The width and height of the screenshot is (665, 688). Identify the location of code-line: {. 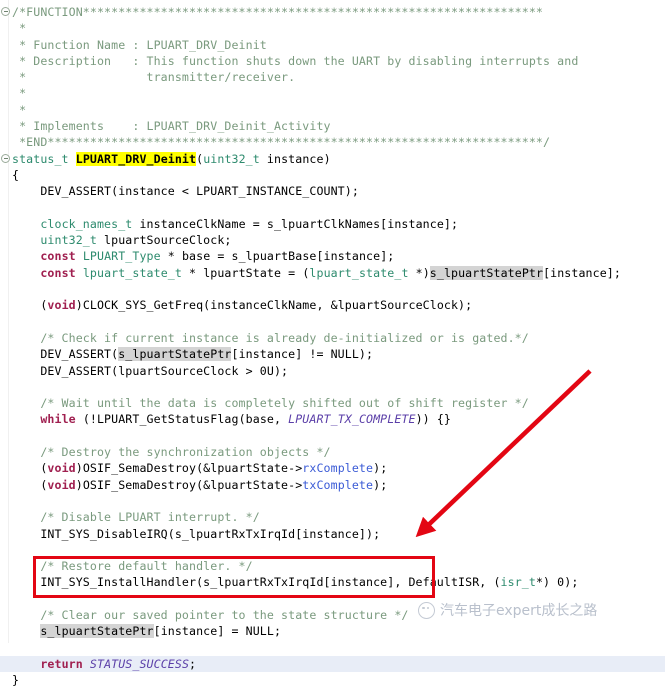
(332, 175).